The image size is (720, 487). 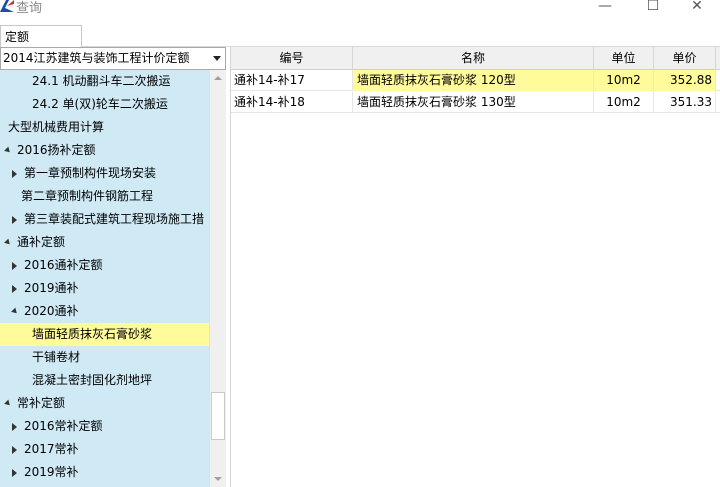 I want to click on tree-node-label: 24.1 机动翻斗车二次搬运, so click(x=101, y=81).